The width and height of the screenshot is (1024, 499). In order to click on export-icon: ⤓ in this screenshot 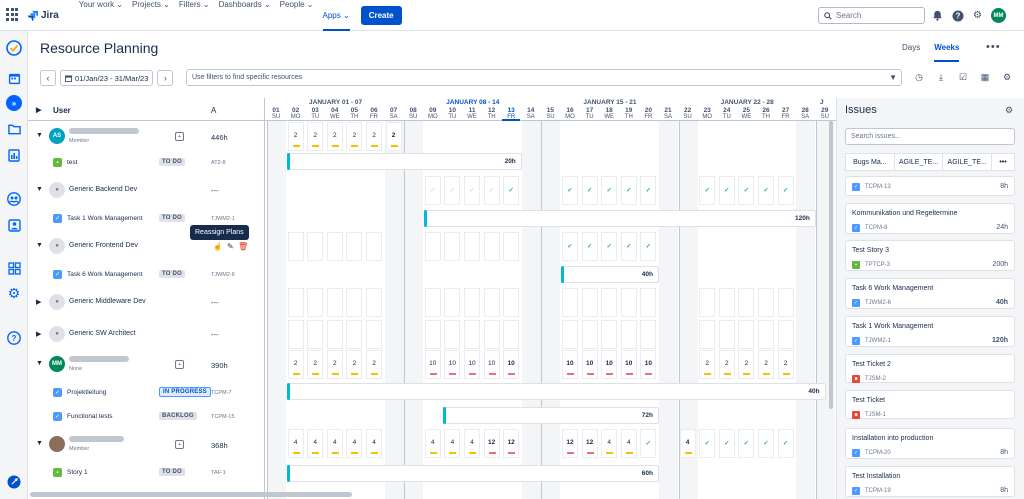, I will do `click(941, 77)`.